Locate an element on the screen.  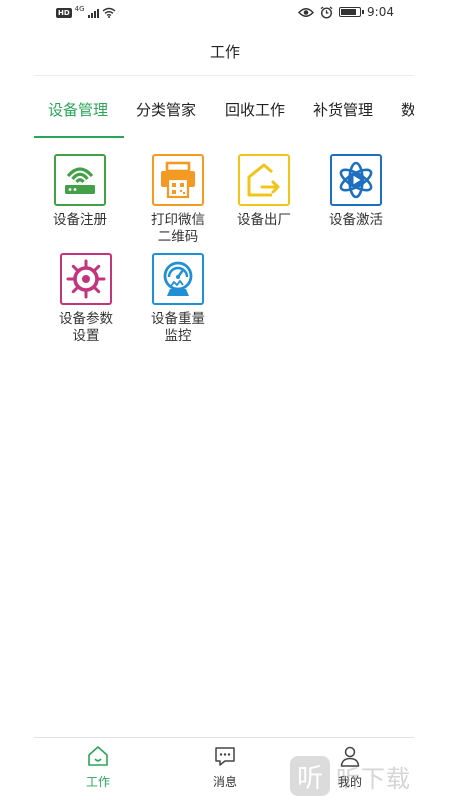
gauge-monitor-icon is located at coordinates (178, 278).